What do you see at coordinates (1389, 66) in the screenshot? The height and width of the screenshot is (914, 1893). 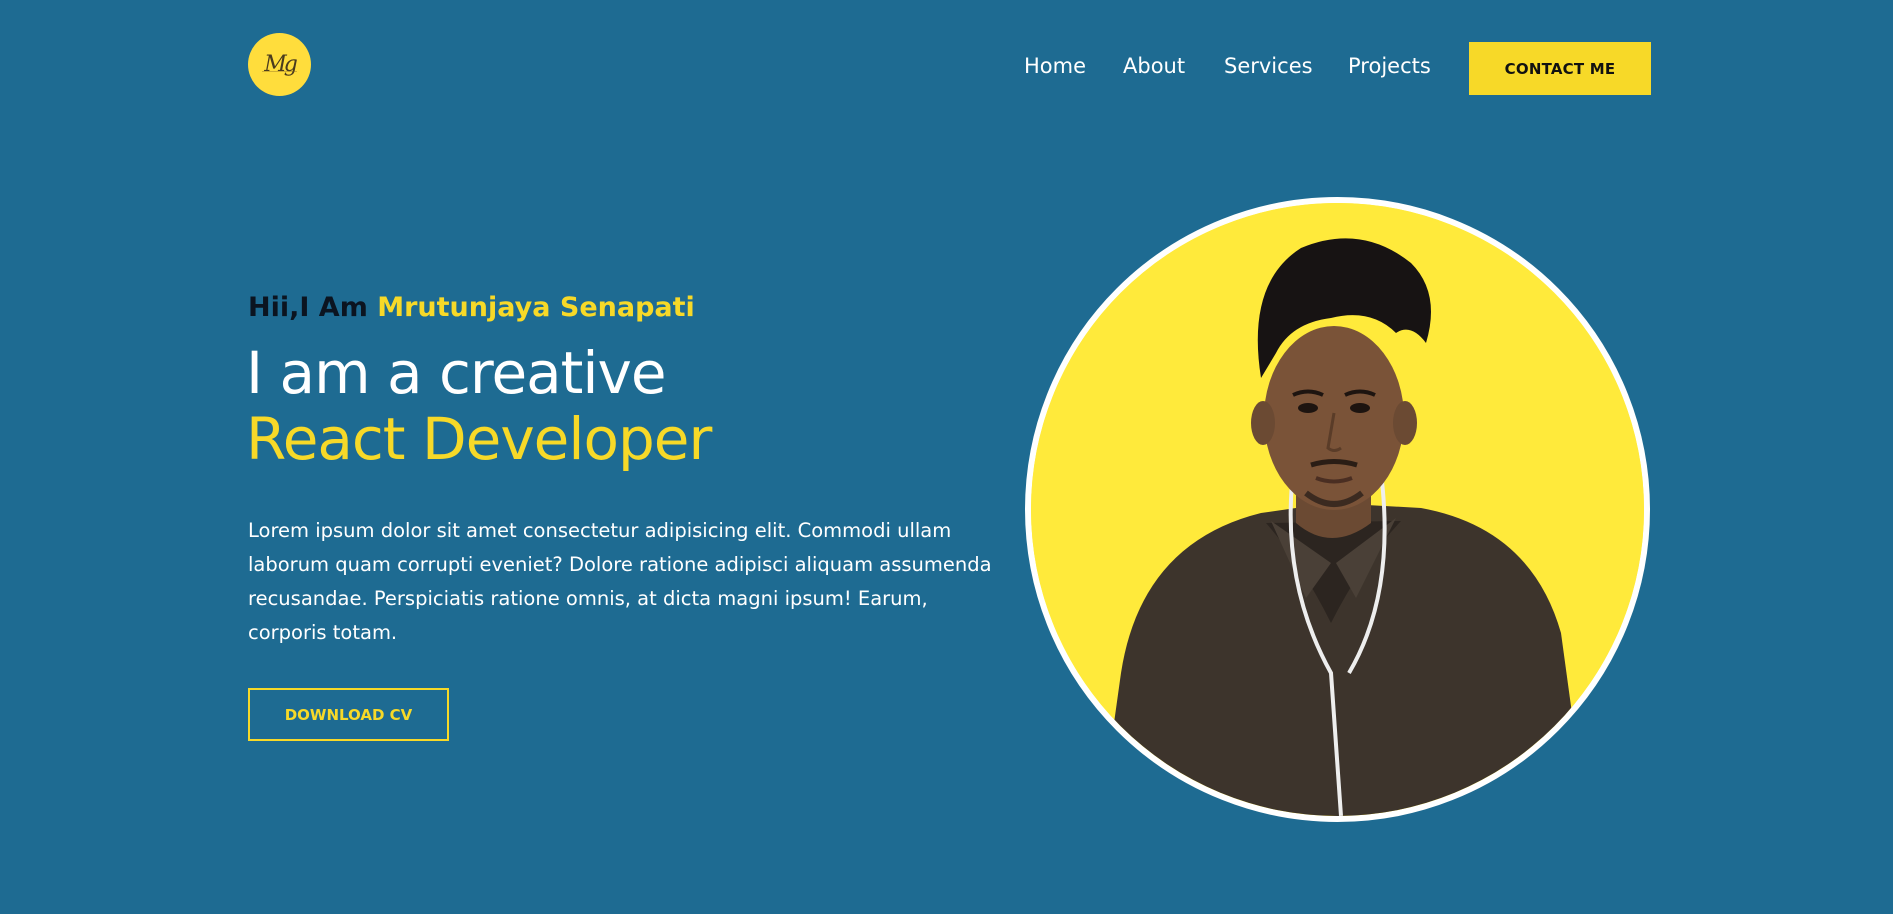 I see `nav-link-projects: Projects` at bounding box center [1389, 66].